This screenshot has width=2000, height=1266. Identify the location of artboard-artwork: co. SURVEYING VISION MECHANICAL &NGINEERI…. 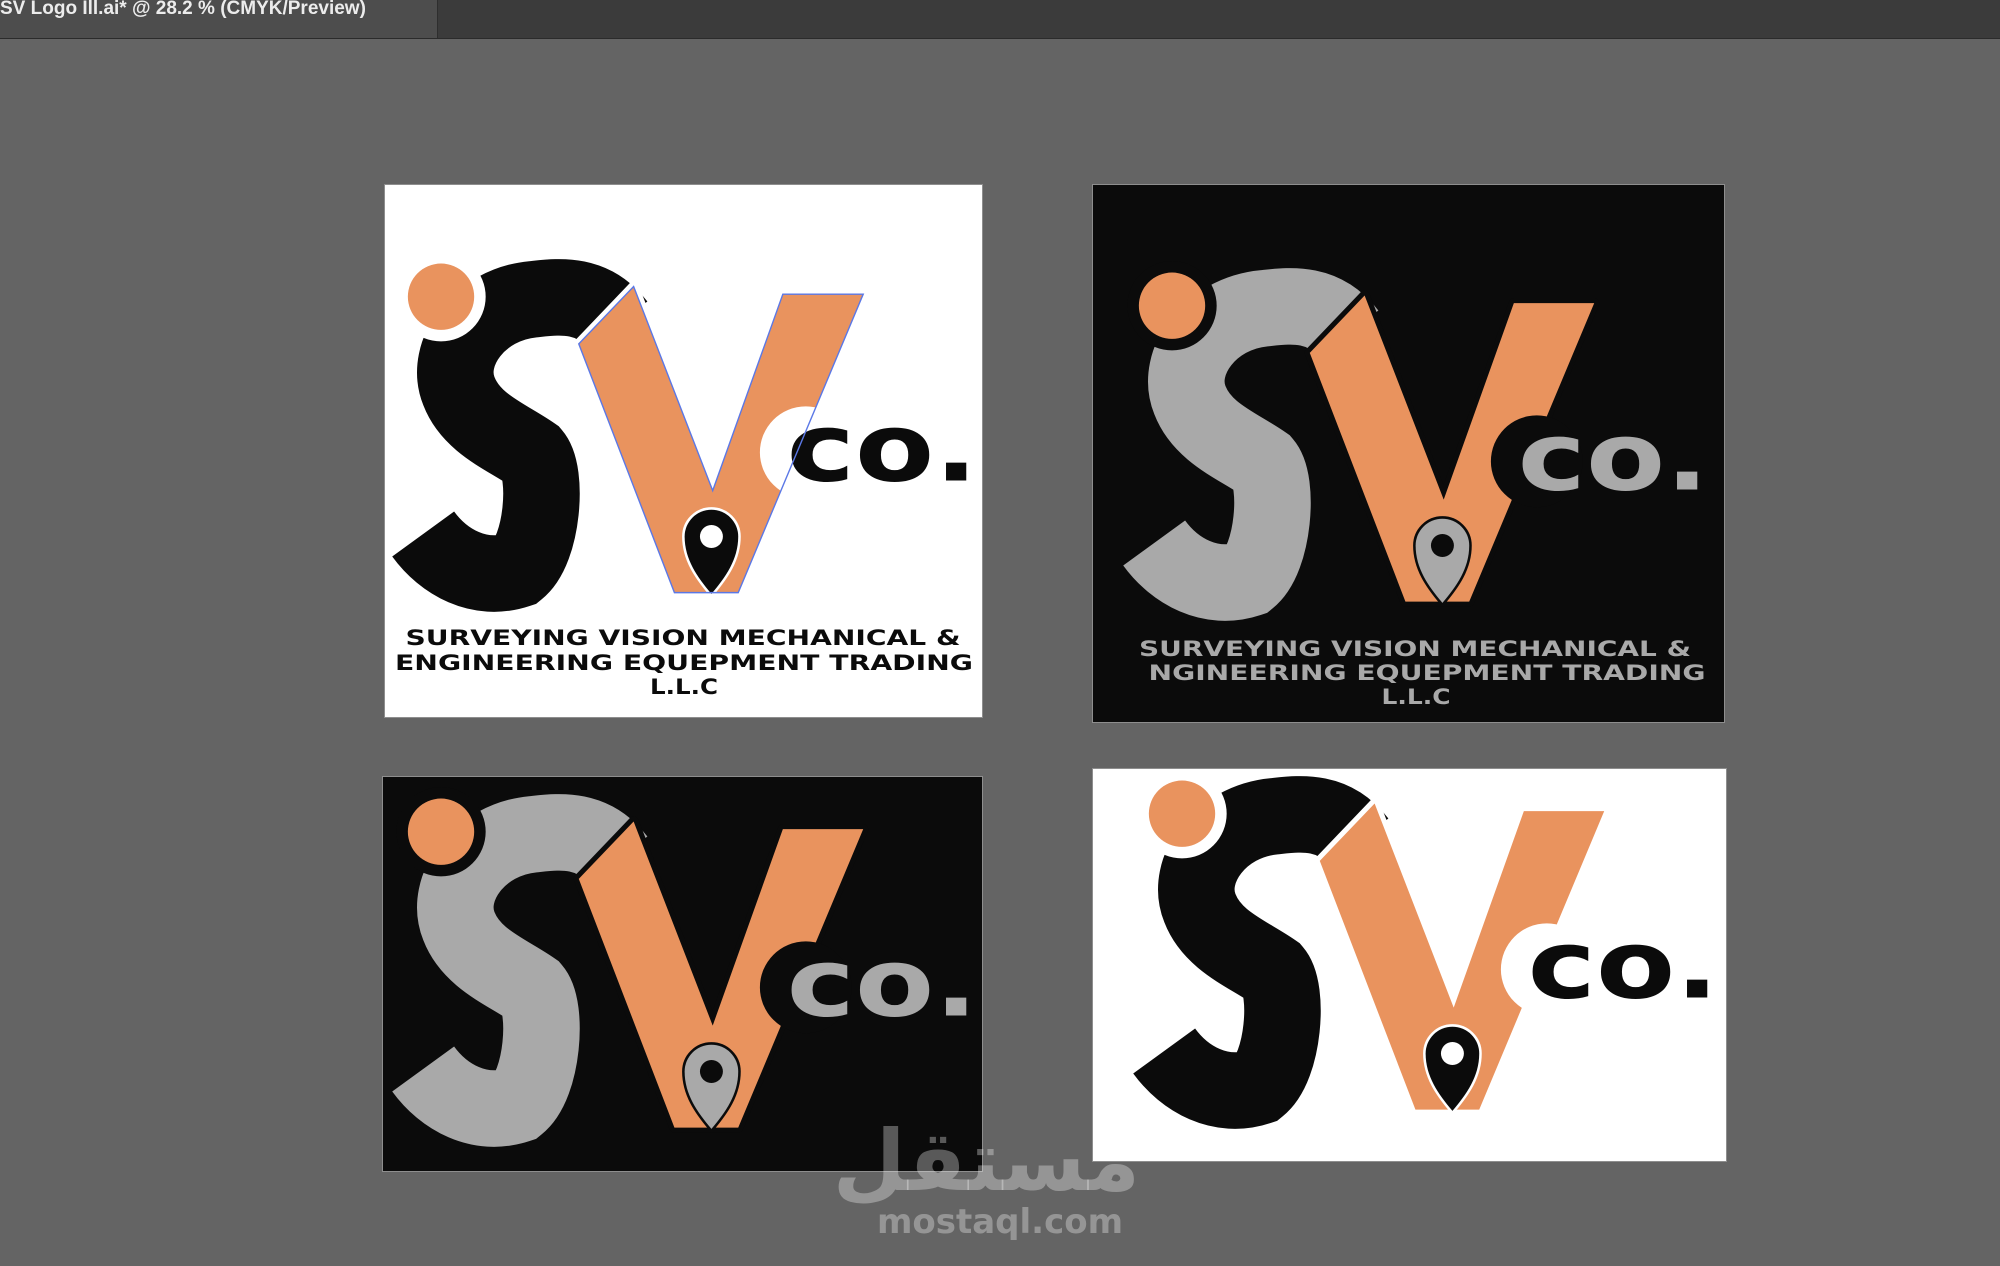
(1416, 485).